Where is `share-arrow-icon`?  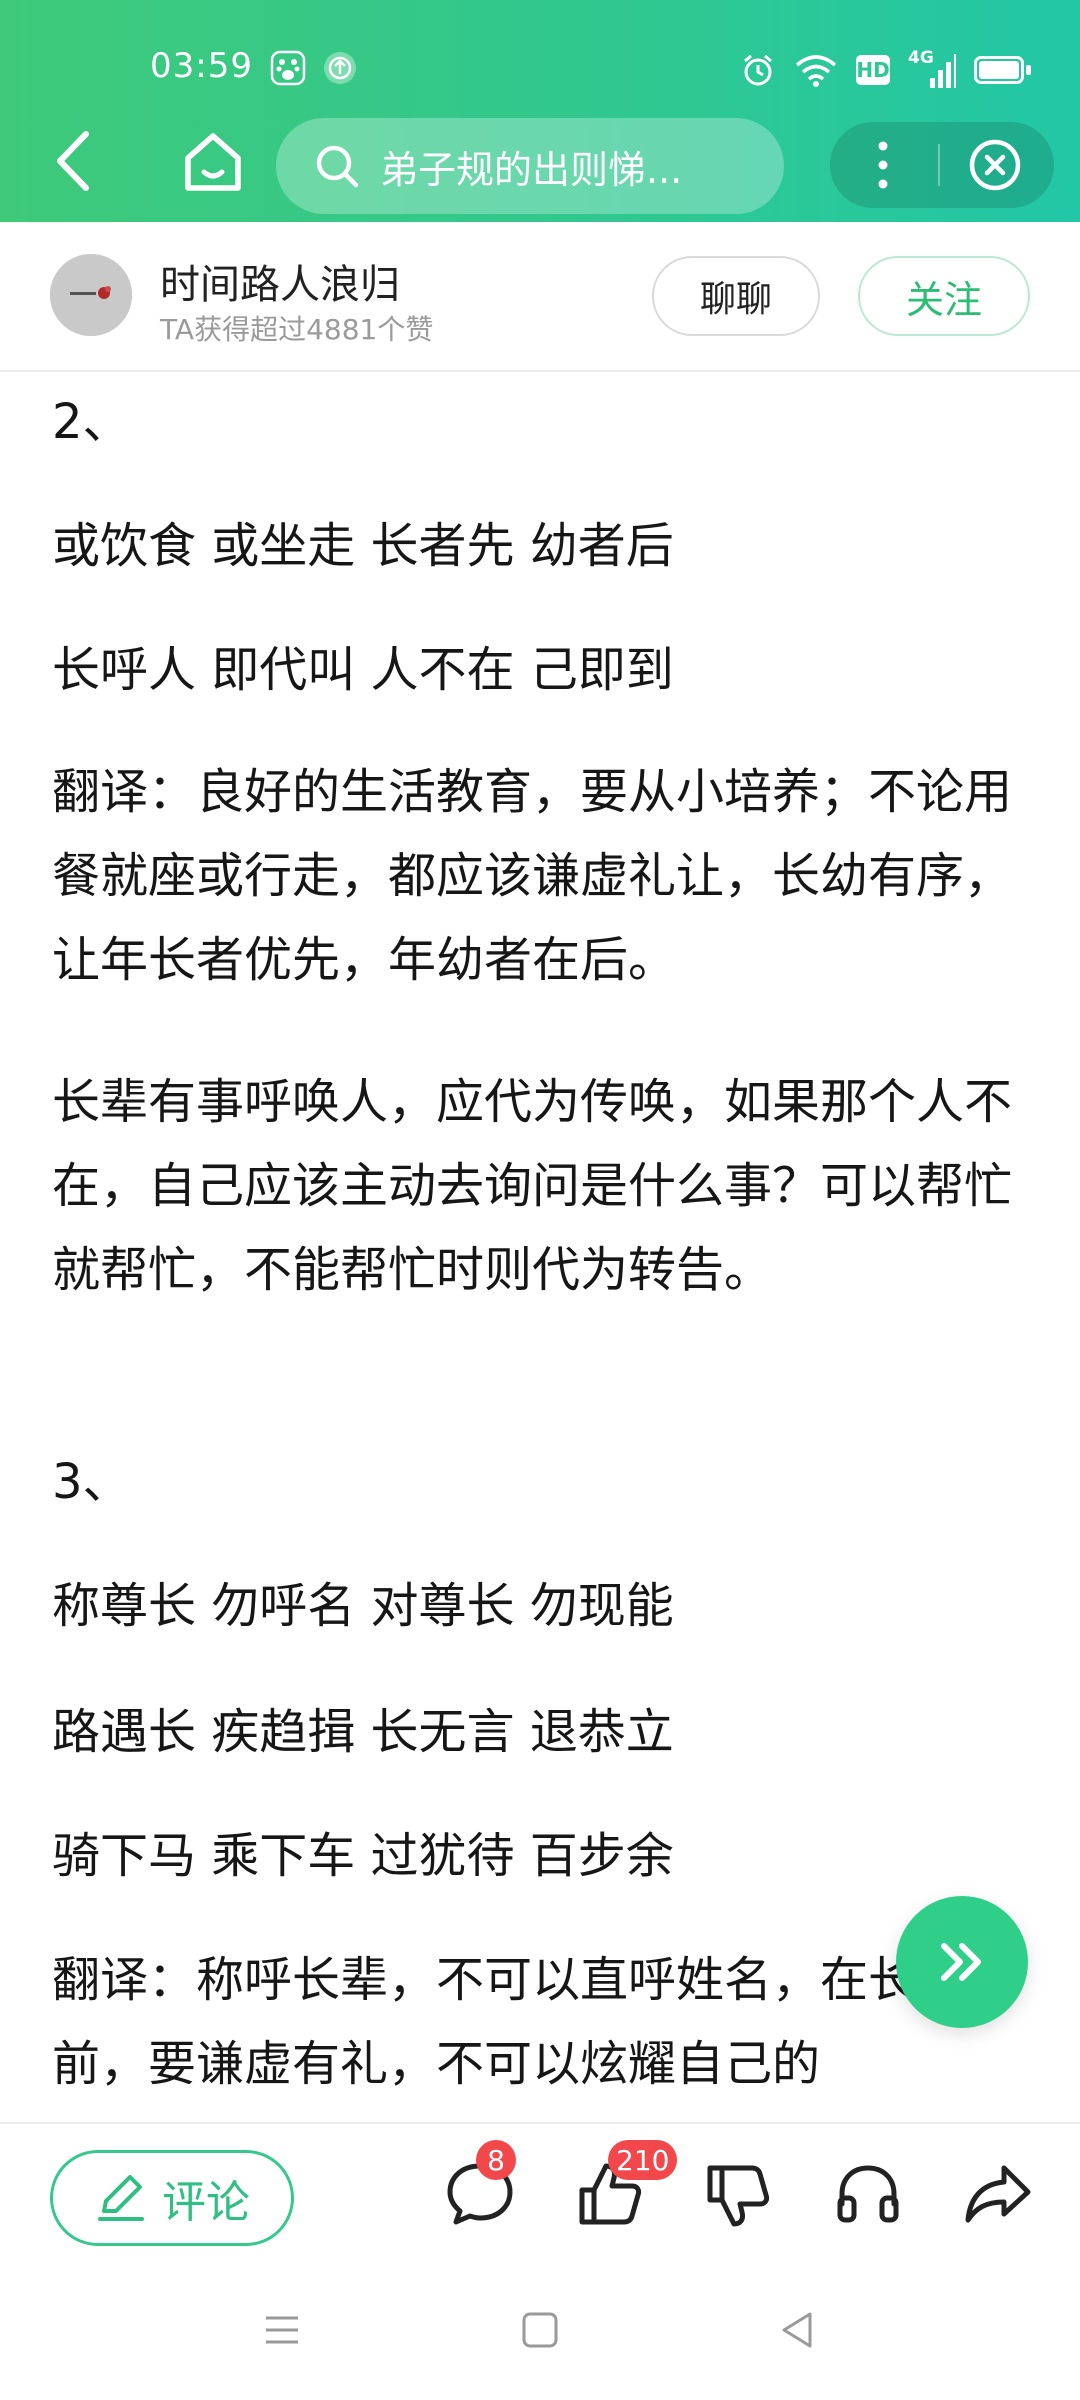 share-arrow-icon is located at coordinates (998, 2194).